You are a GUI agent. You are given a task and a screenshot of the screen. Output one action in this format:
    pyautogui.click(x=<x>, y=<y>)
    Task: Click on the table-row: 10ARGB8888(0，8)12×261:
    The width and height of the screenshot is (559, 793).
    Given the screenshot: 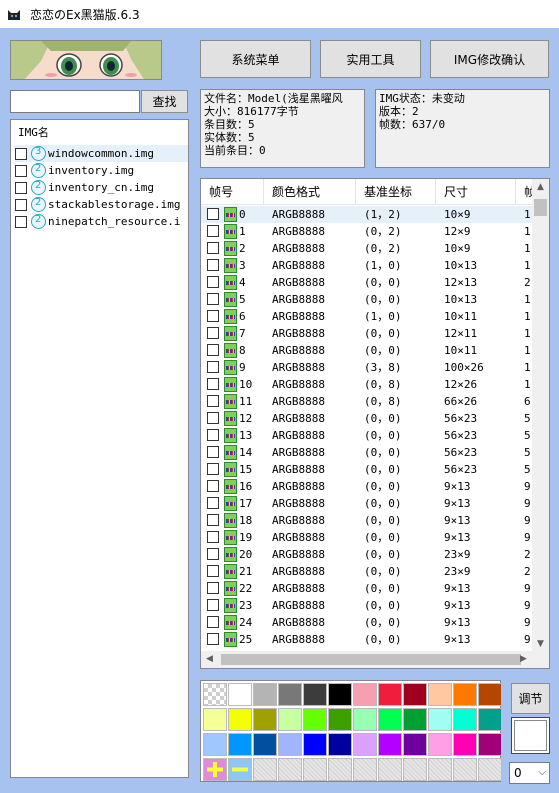 What is the action you would take?
    pyautogui.click(x=367, y=384)
    